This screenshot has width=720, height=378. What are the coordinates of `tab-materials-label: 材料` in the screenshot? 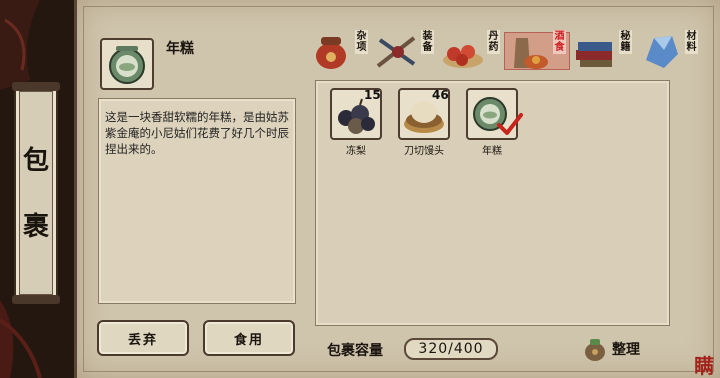 It's located at (691, 42).